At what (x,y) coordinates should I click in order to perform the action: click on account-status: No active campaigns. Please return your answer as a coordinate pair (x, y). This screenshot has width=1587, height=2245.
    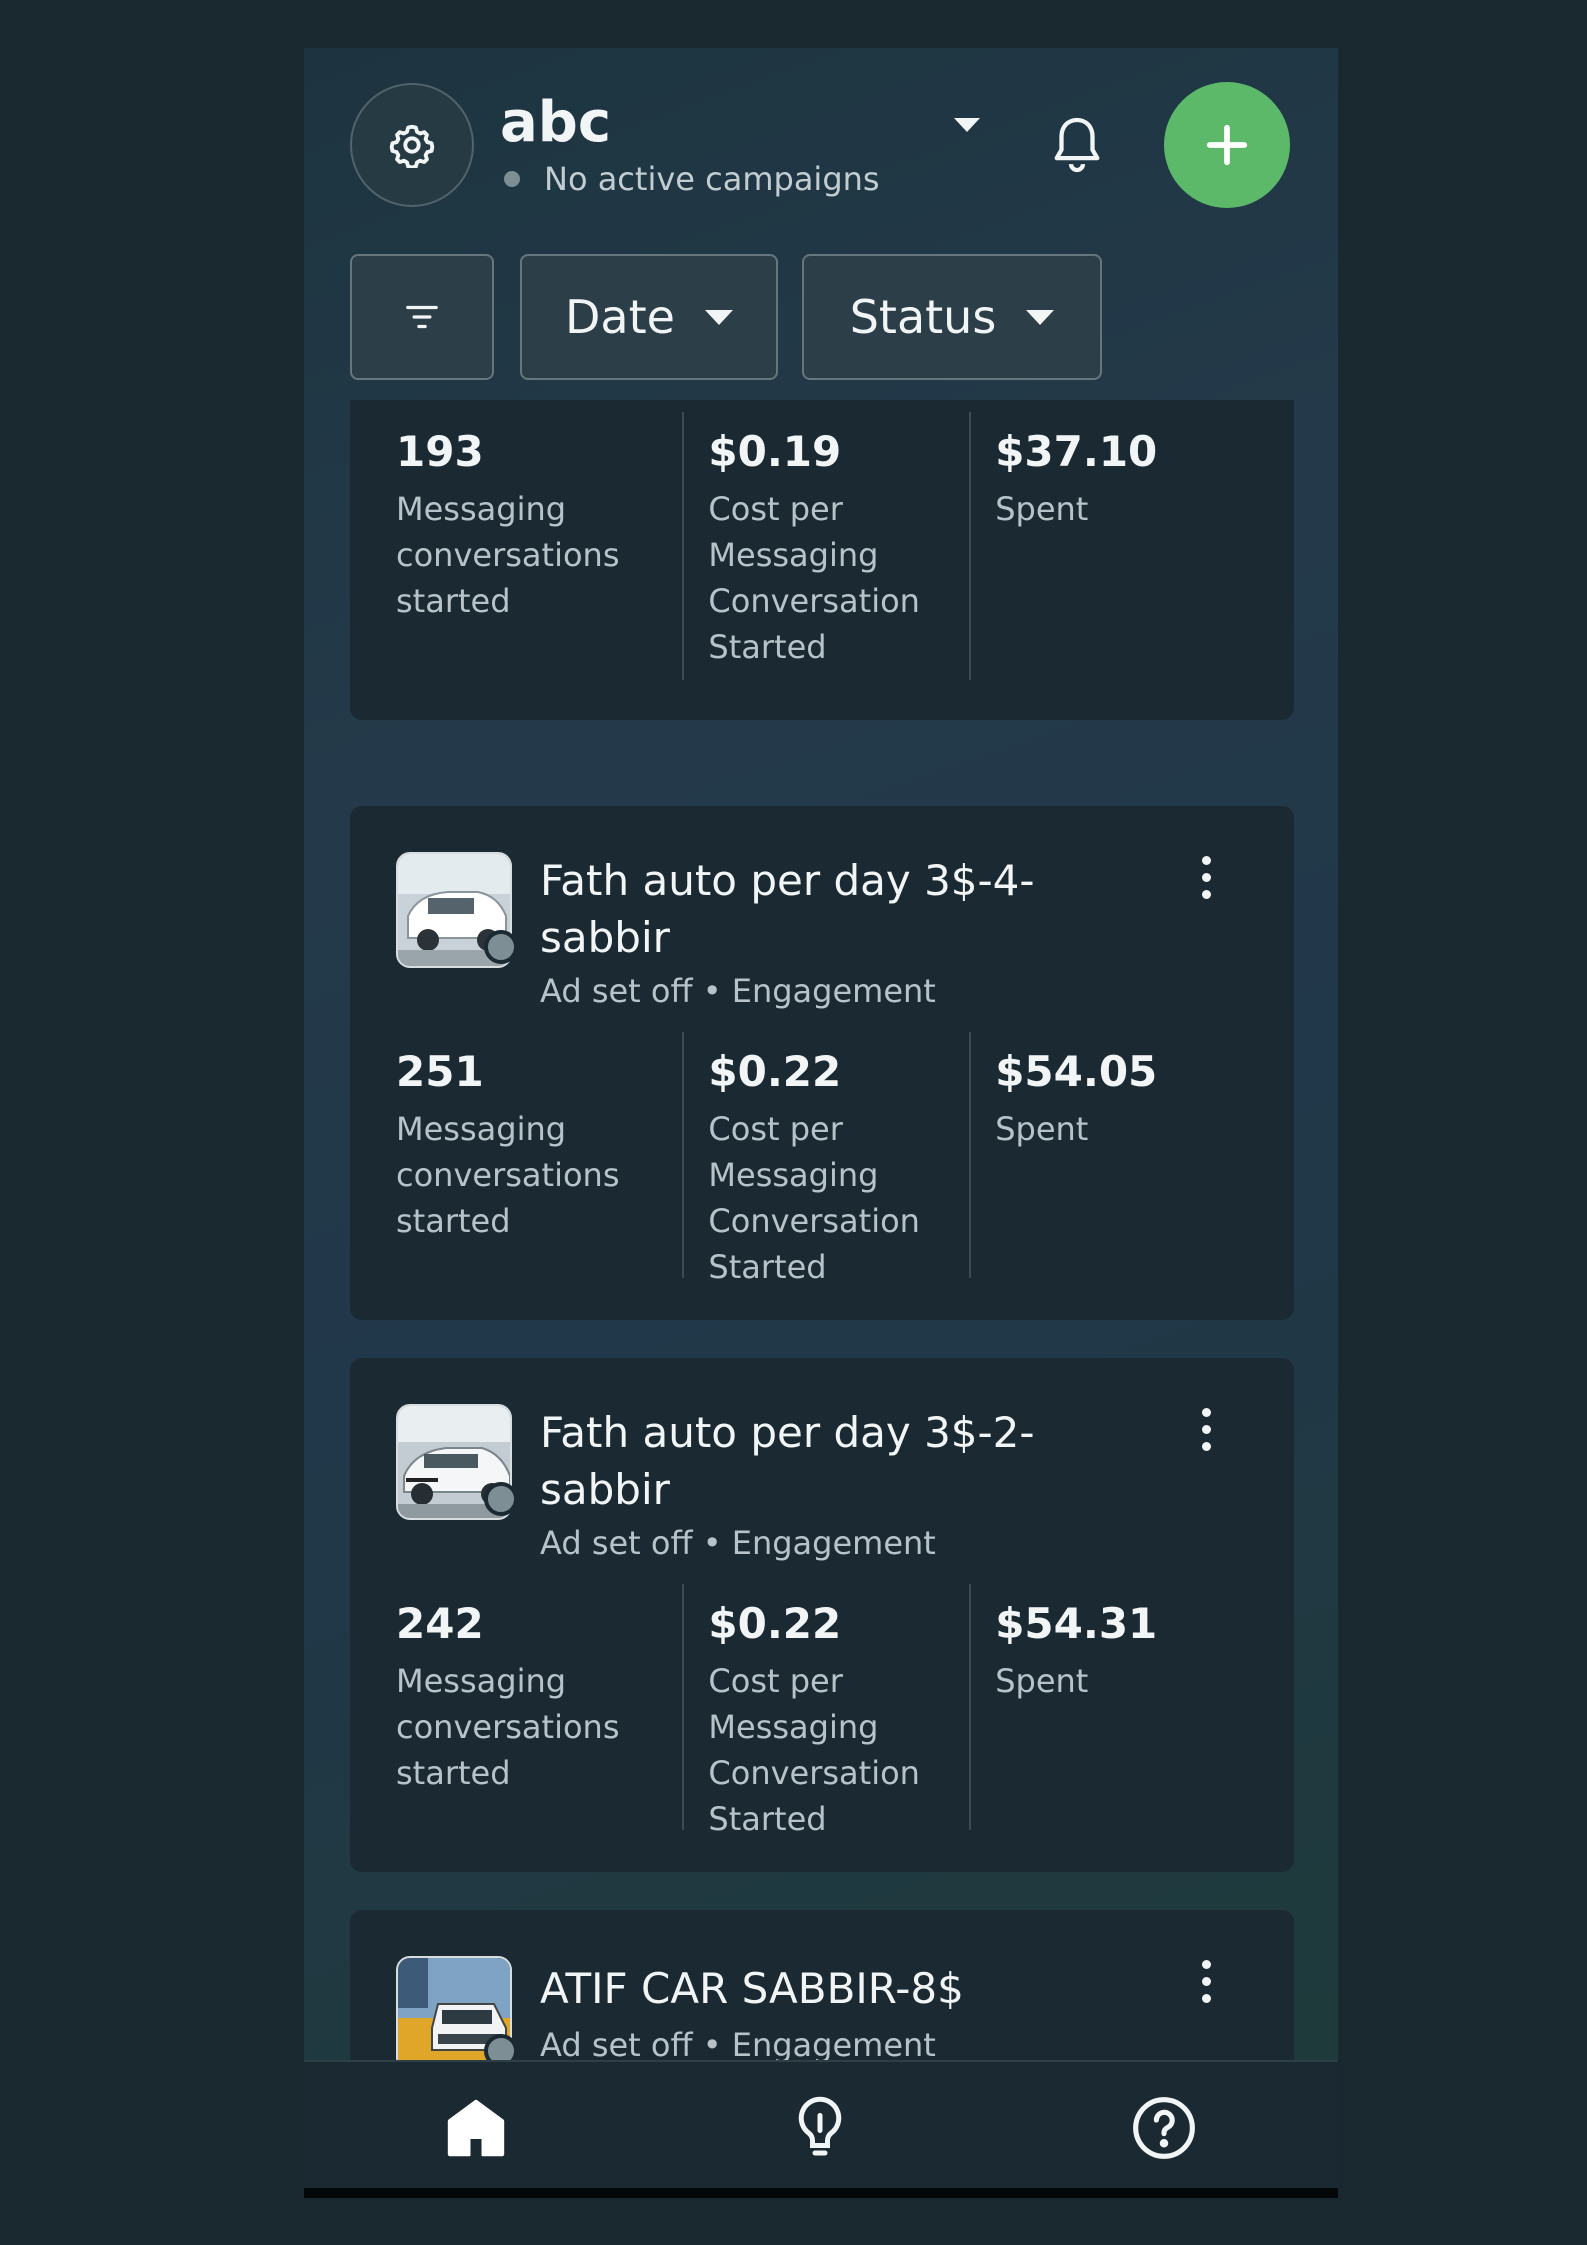
    Looking at the image, I should click on (690, 179).